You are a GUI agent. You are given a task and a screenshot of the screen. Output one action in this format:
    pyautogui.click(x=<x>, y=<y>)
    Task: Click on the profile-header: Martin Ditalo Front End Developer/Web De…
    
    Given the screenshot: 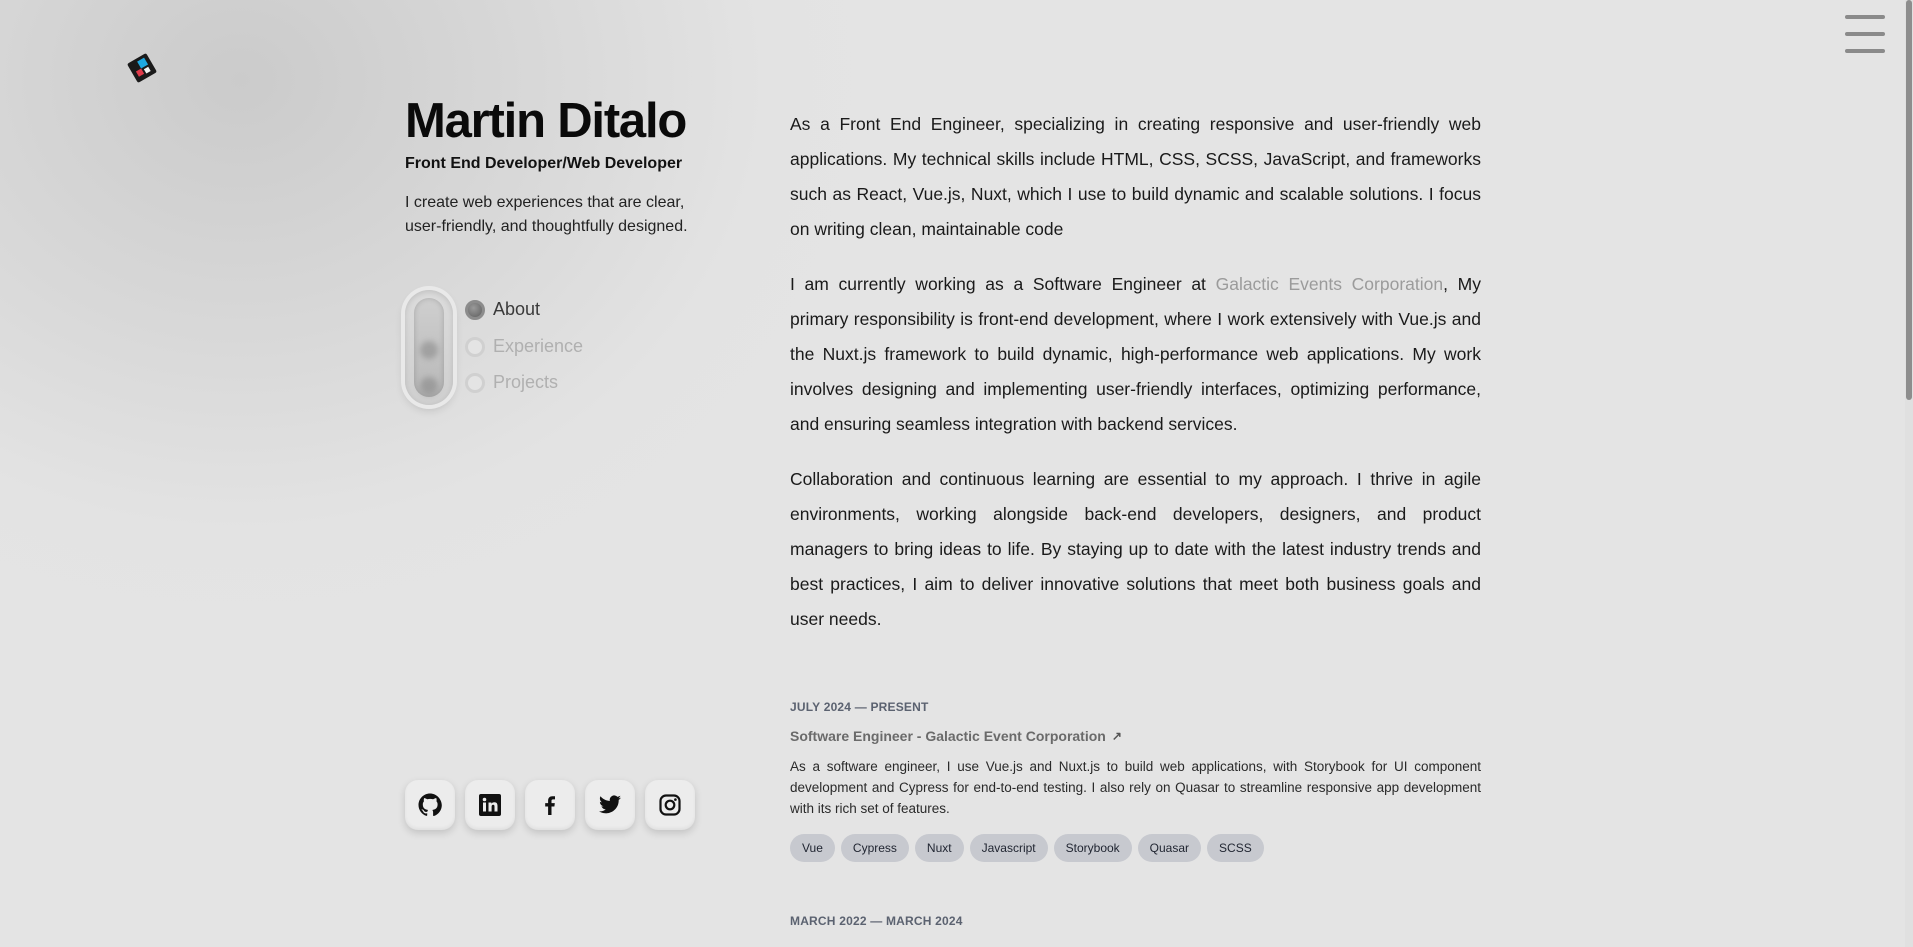 What is the action you would take?
    pyautogui.click(x=565, y=165)
    